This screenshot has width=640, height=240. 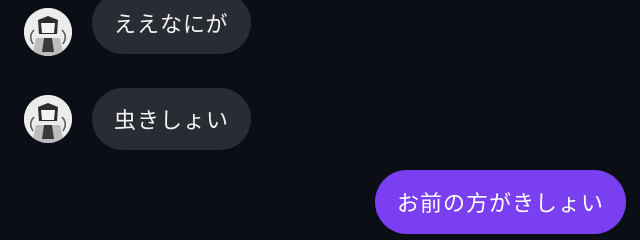 I want to click on message-bubble: 虫きしょい, so click(x=172, y=119).